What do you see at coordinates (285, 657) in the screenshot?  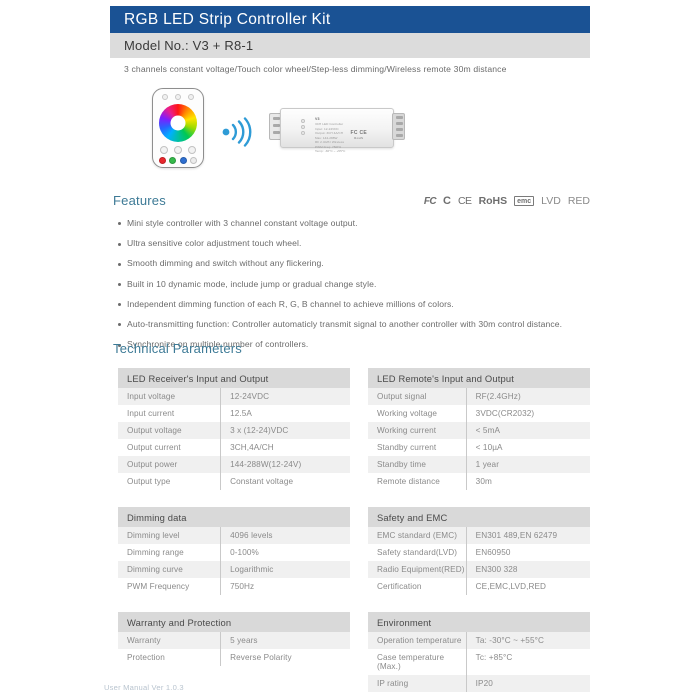 I see `spec-value: Reverse Polarity` at bounding box center [285, 657].